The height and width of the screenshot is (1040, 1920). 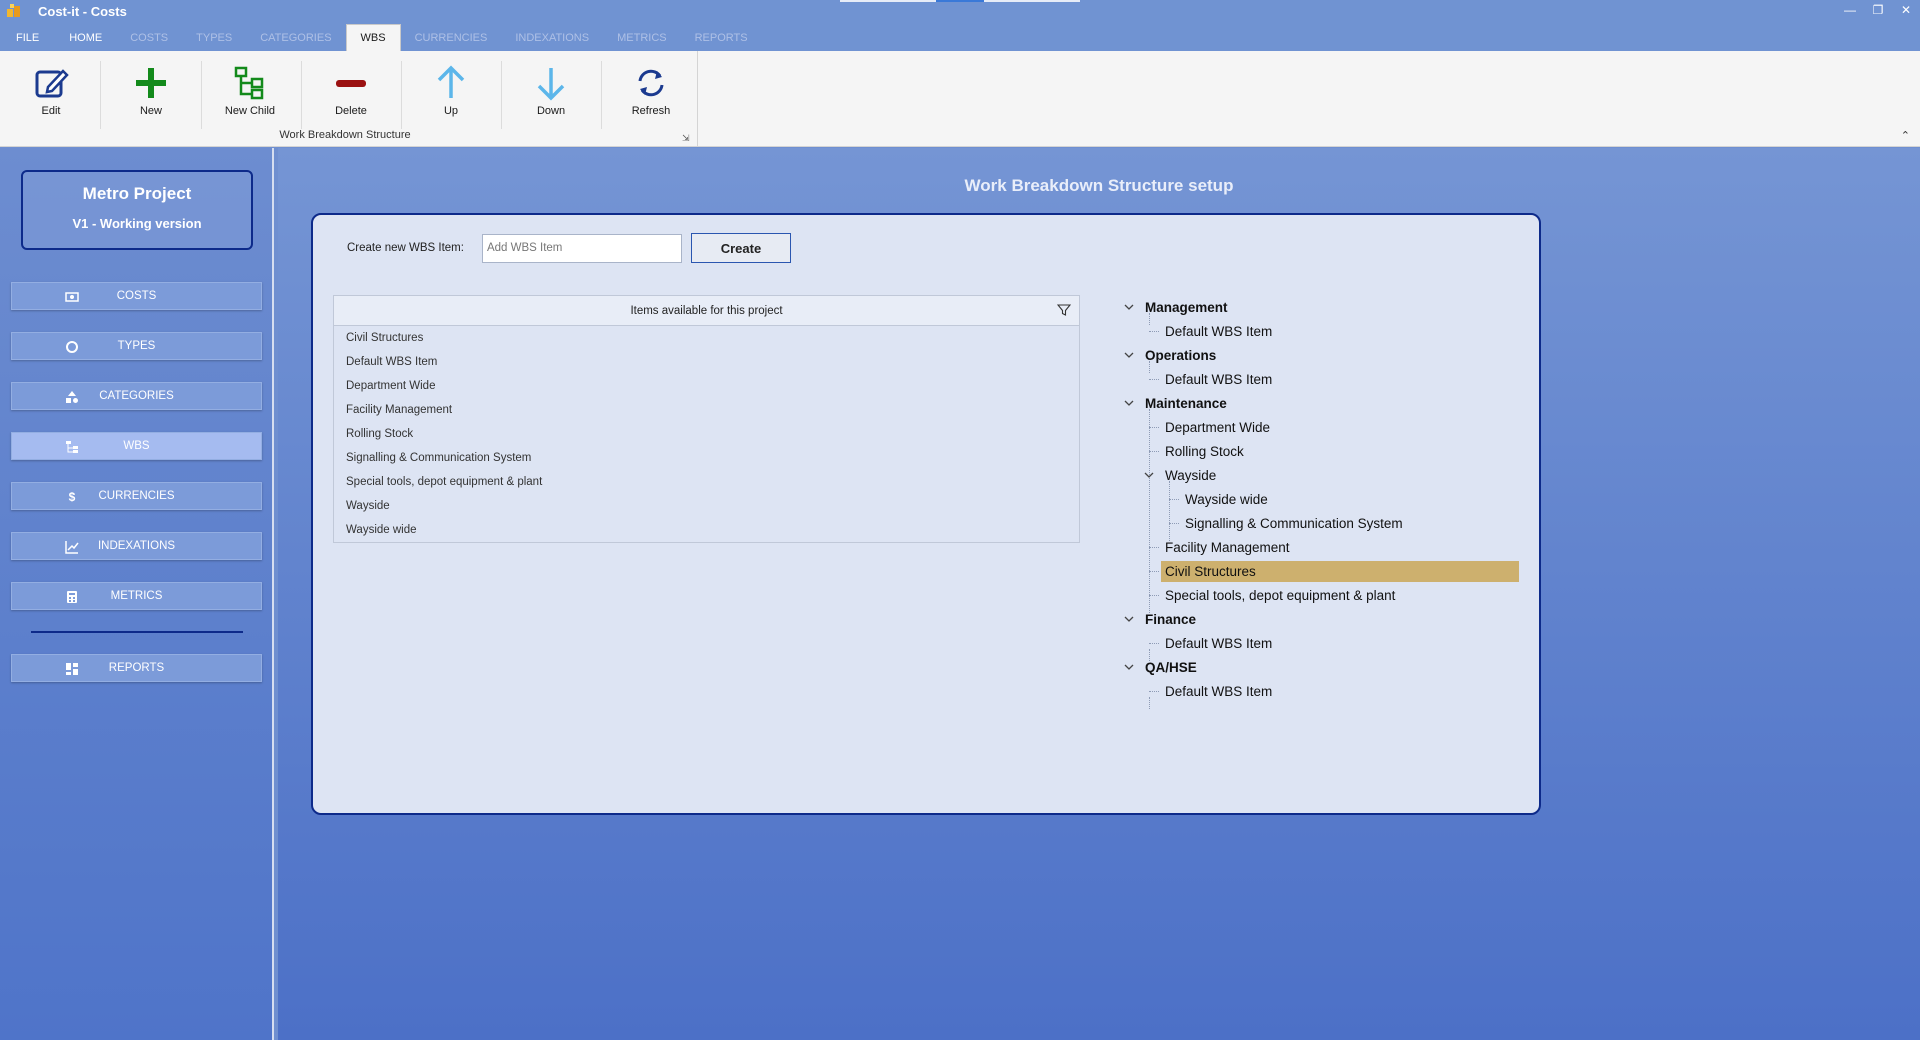 I want to click on close-icon: ✕, so click(x=1906, y=10).